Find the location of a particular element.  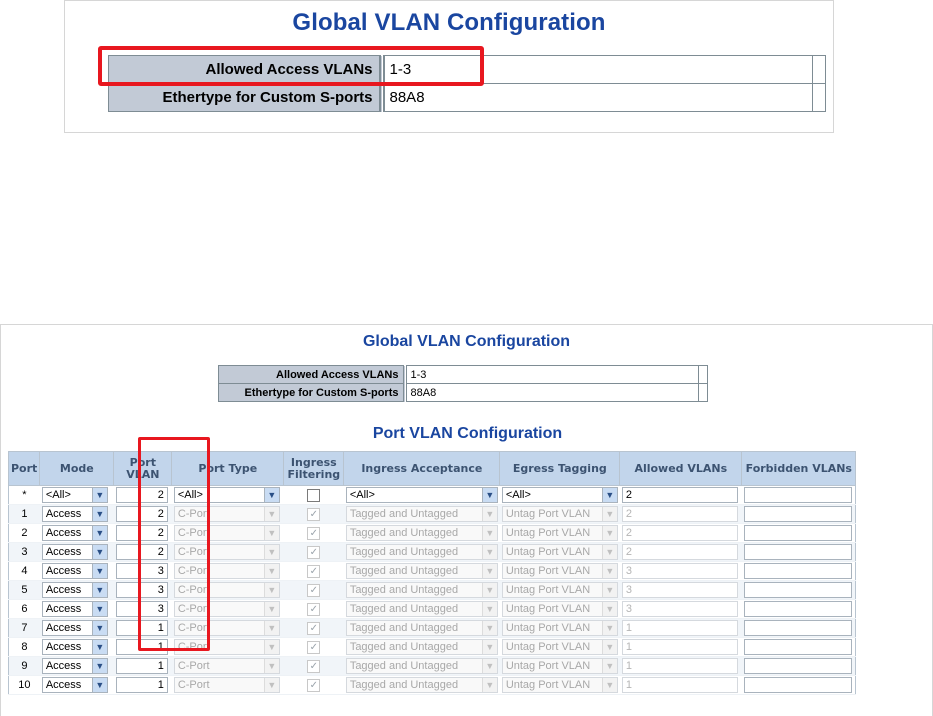

zoom-ethertype-input: 88A8 is located at coordinates (603, 97).